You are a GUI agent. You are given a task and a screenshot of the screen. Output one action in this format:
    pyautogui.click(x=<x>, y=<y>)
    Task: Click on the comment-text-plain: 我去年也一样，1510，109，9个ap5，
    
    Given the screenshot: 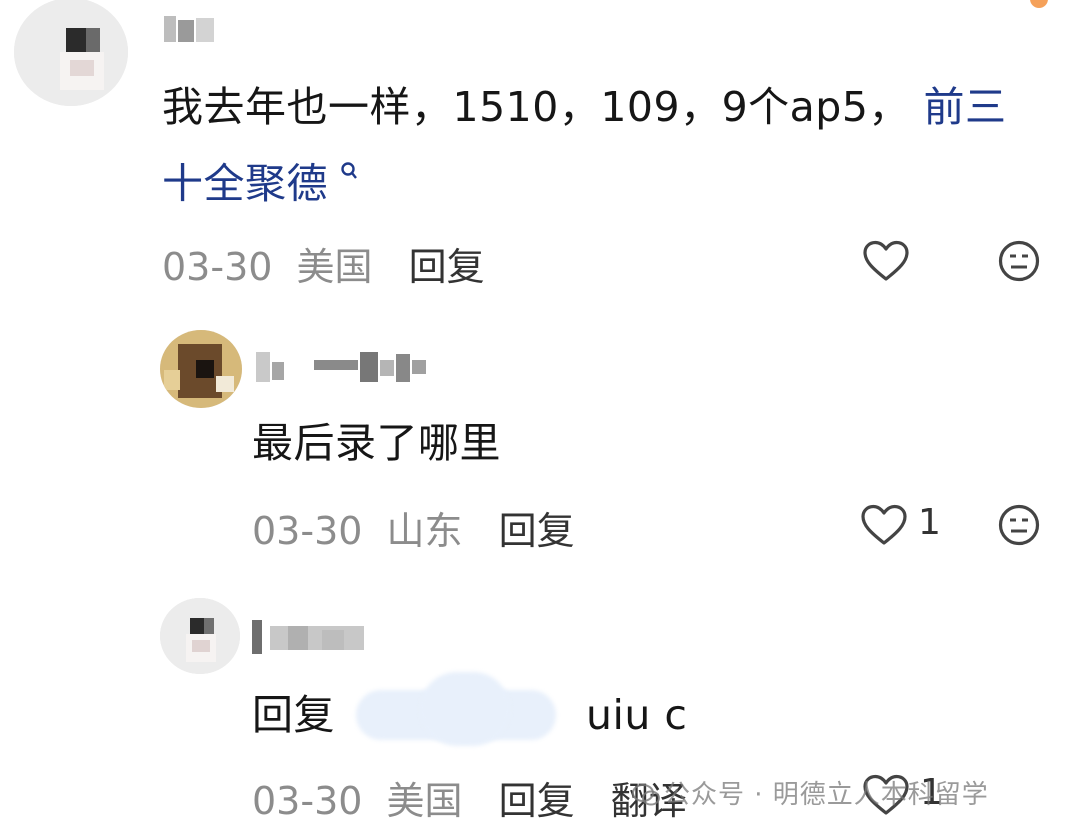 What is the action you would take?
    pyautogui.click(x=536, y=107)
    